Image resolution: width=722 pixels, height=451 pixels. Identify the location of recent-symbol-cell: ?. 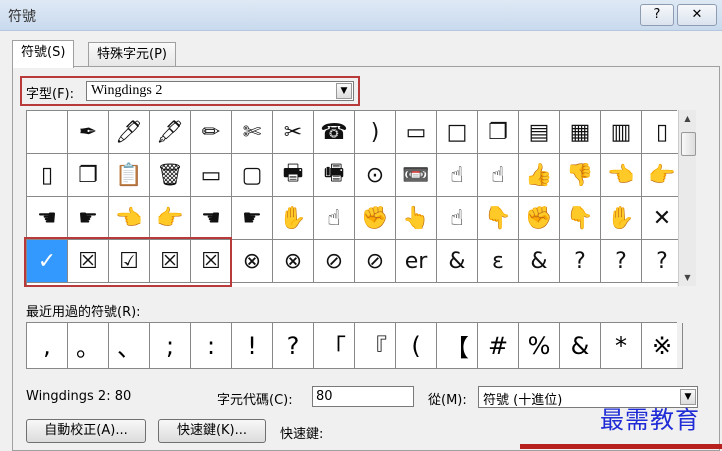
(293, 346).